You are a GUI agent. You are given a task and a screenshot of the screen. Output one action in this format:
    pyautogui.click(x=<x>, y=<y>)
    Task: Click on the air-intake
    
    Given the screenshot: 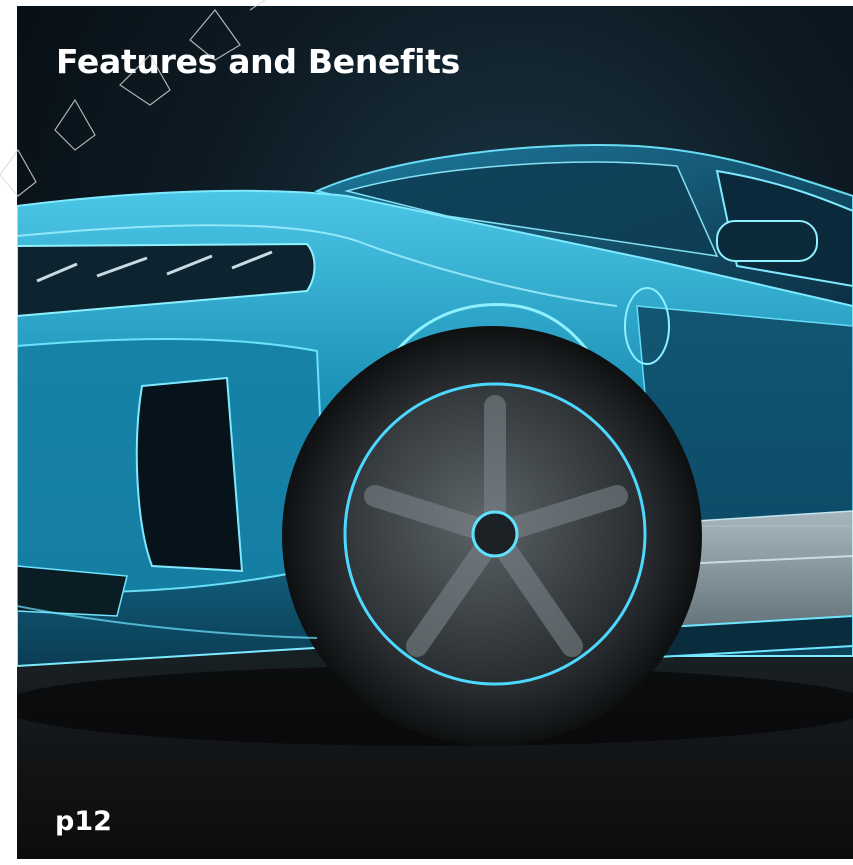 What is the action you would take?
    pyautogui.click(x=189, y=474)
    